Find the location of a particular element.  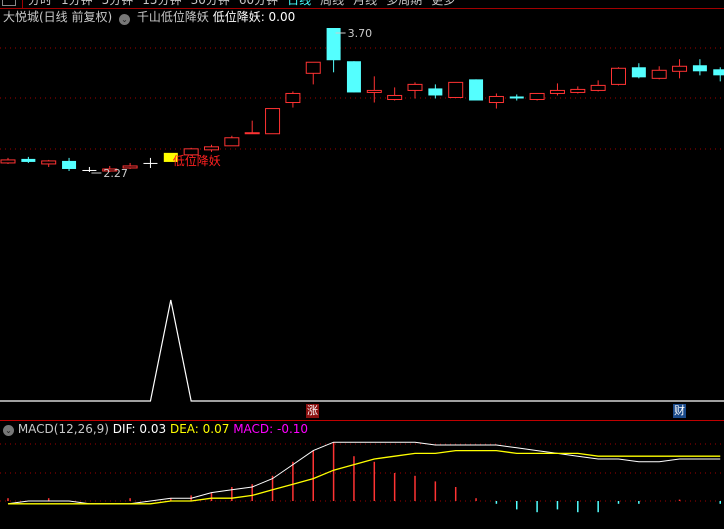

chevron-down-icon: ⌄ is located at coordinates (8, 430).